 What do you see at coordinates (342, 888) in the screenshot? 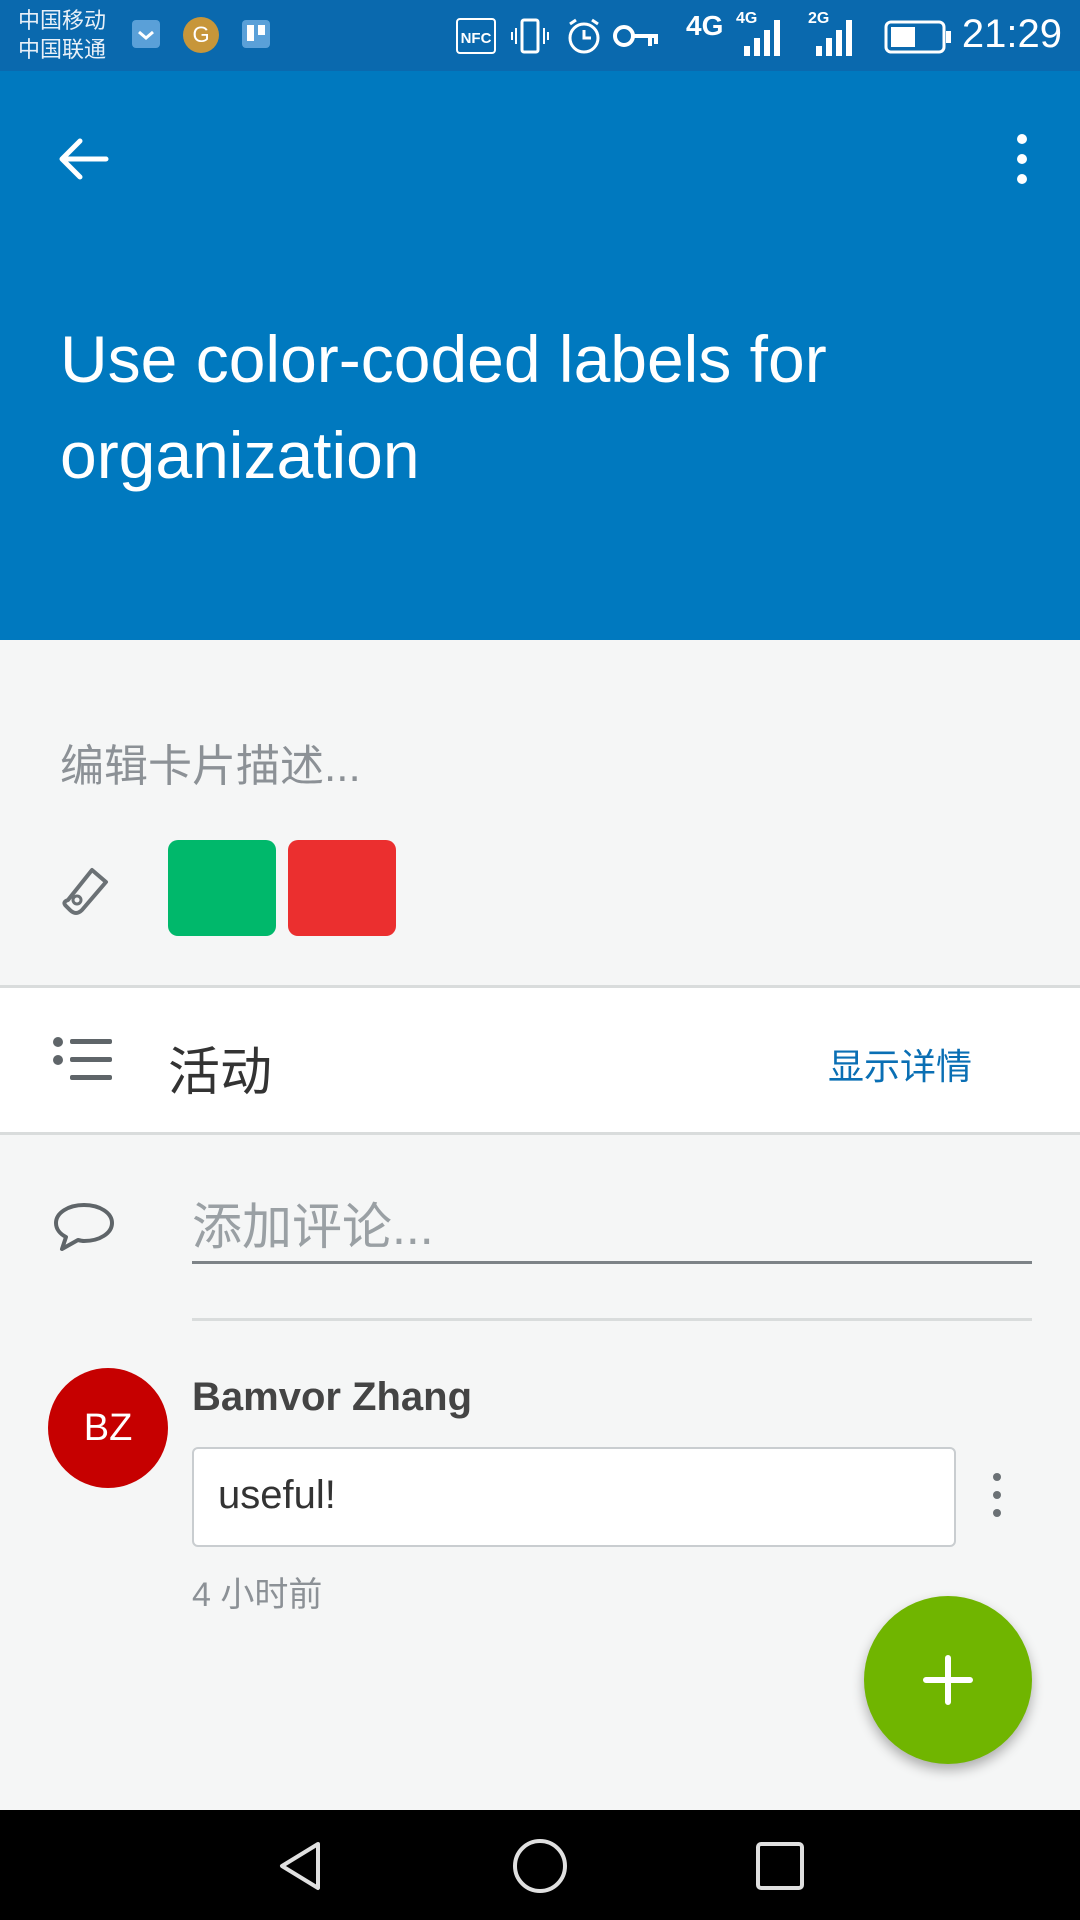
I see `label-red` at bounding box center [342, 888].